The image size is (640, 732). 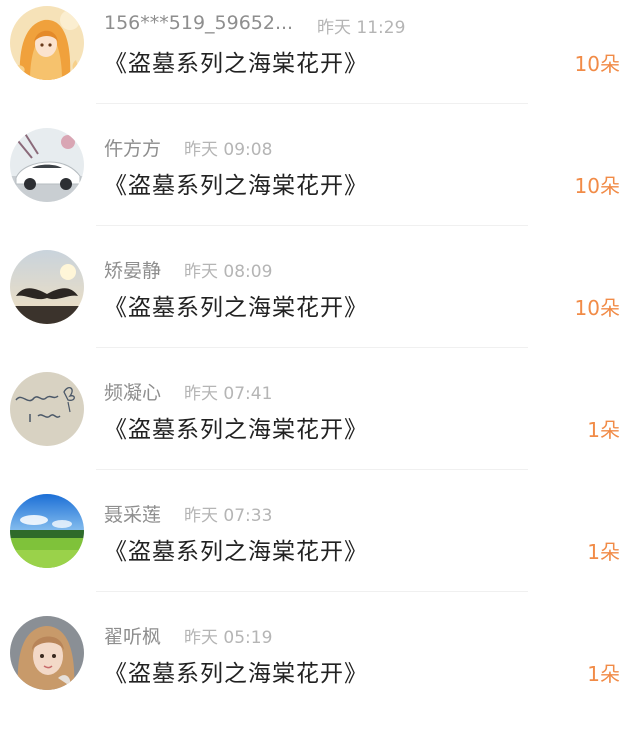 What do you see at coordinates (228, 150) in the screenshot?
I see `timestamp: 昨天 09:08` at bounding box center [228, 150].